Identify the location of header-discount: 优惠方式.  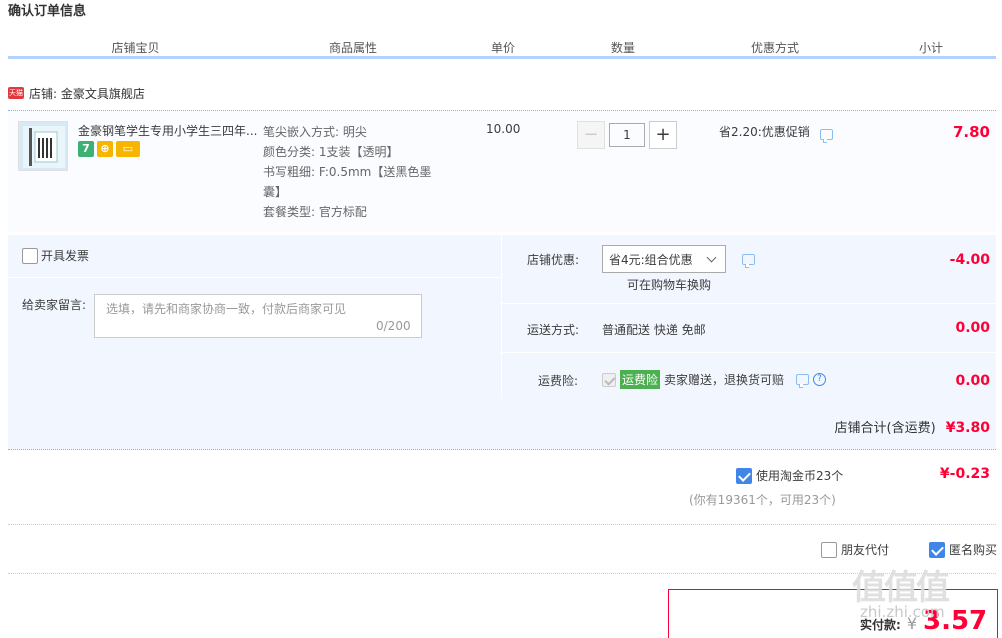
(774, 48).